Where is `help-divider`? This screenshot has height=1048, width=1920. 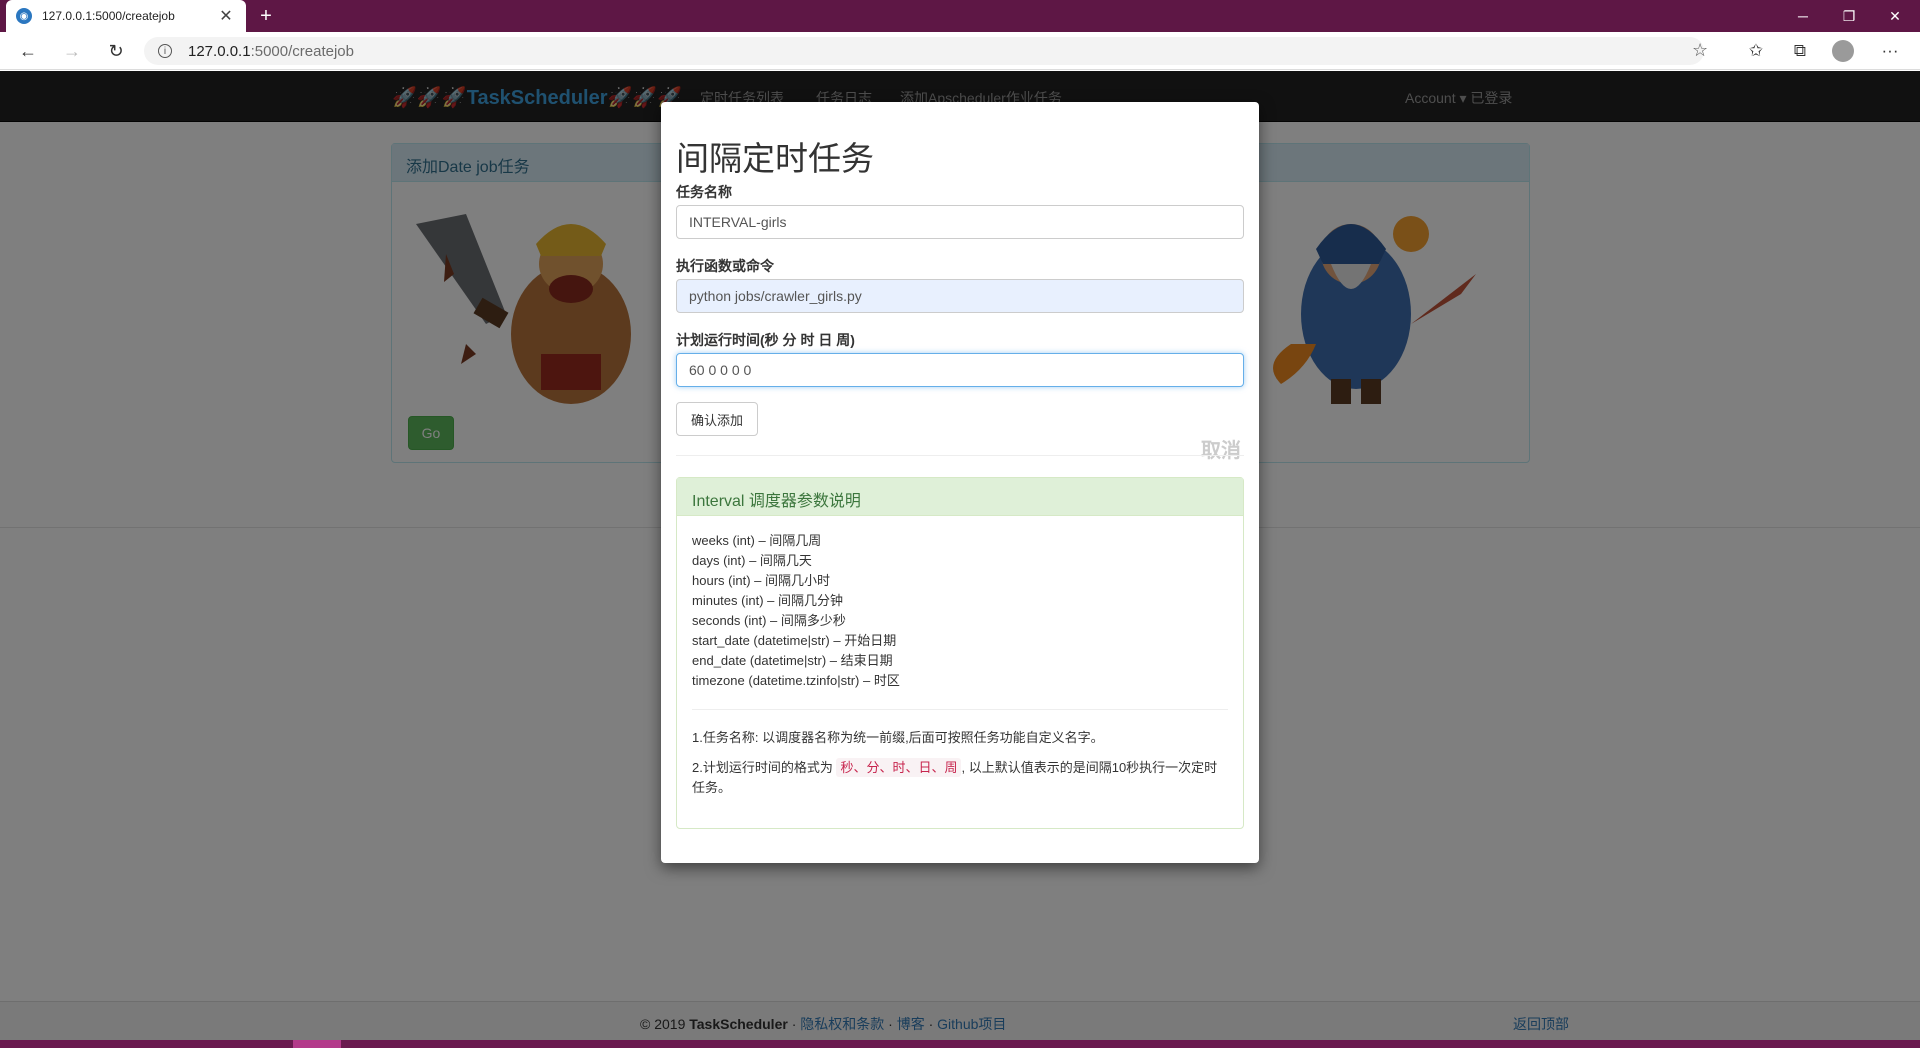
help-divider is located at coordinates (960, 709).